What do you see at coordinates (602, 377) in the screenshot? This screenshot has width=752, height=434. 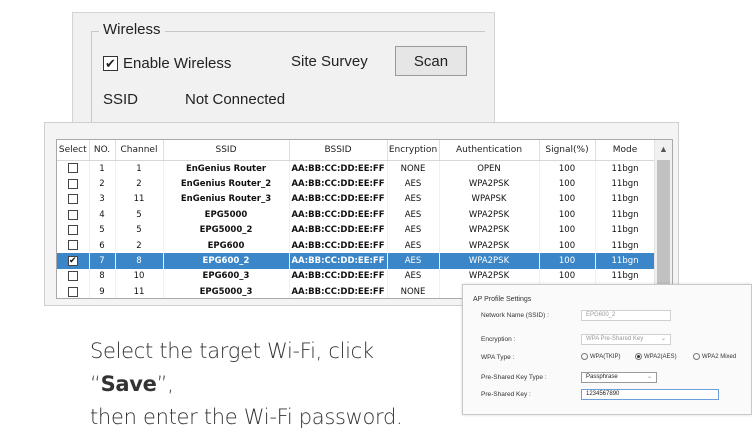 I see `psk-type-value: Passphrase` at bounding box center [602, 377].